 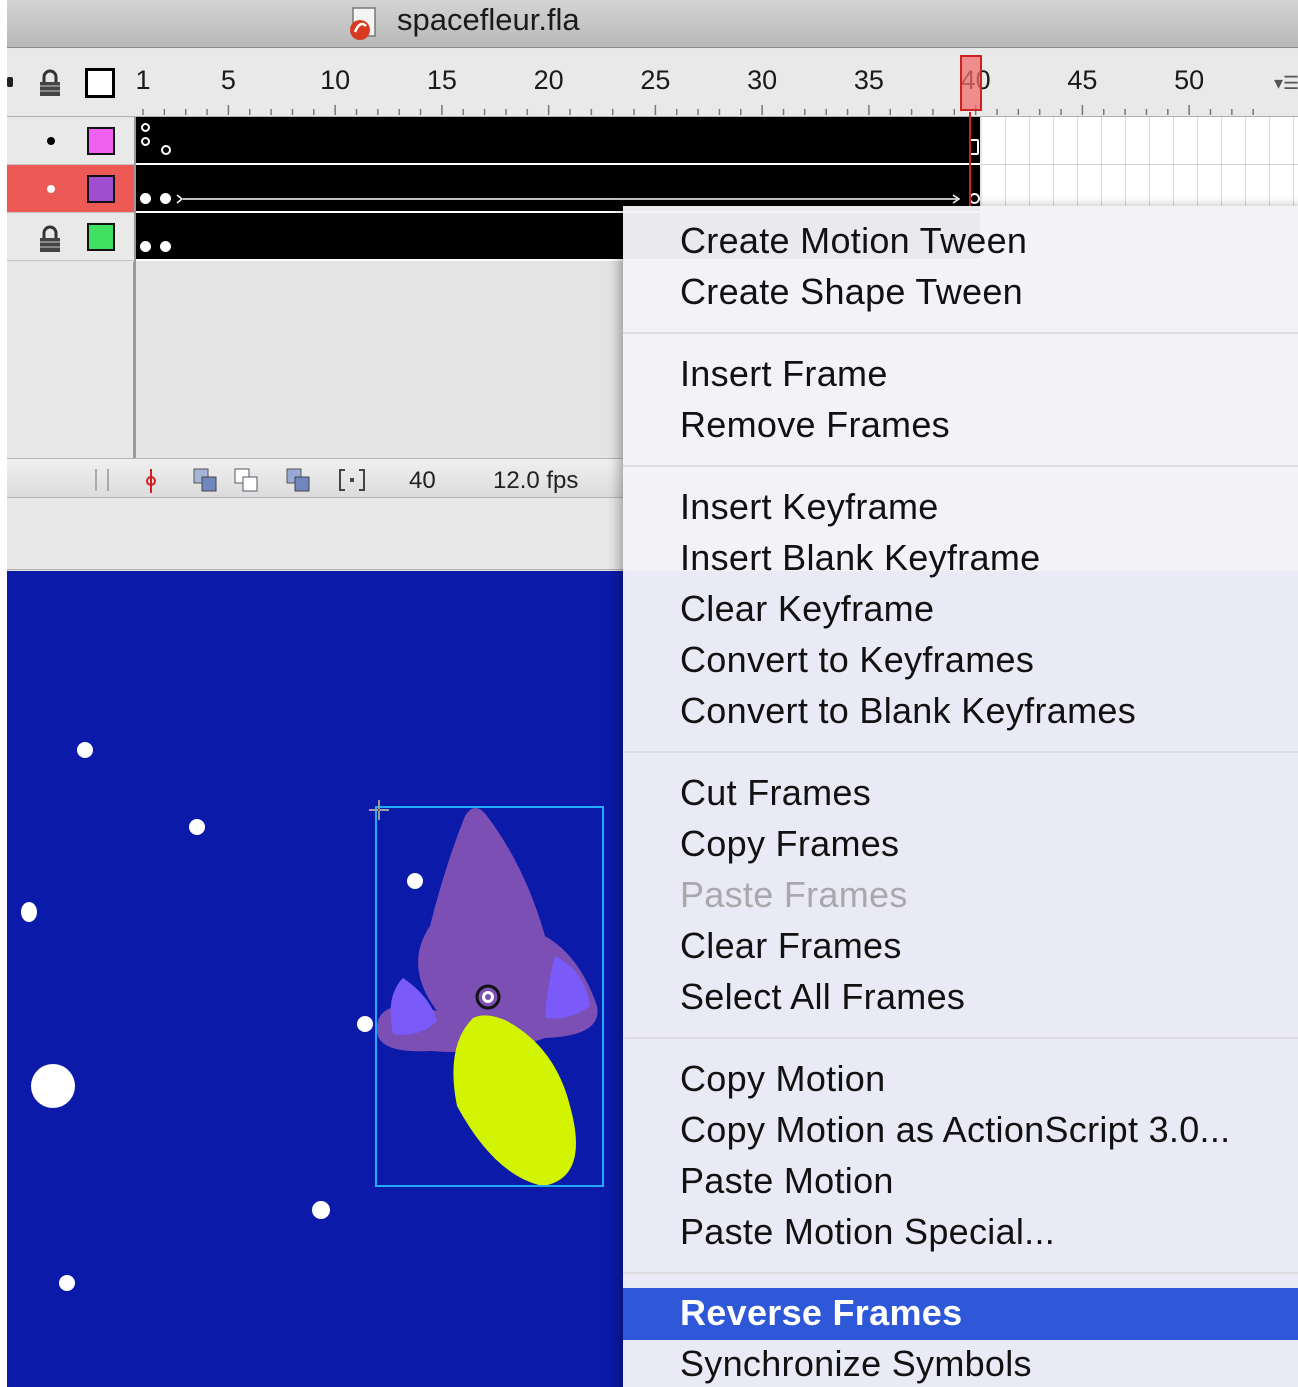 I want to click on onion-skin-outlines-icon, so click(x=247, y=480).